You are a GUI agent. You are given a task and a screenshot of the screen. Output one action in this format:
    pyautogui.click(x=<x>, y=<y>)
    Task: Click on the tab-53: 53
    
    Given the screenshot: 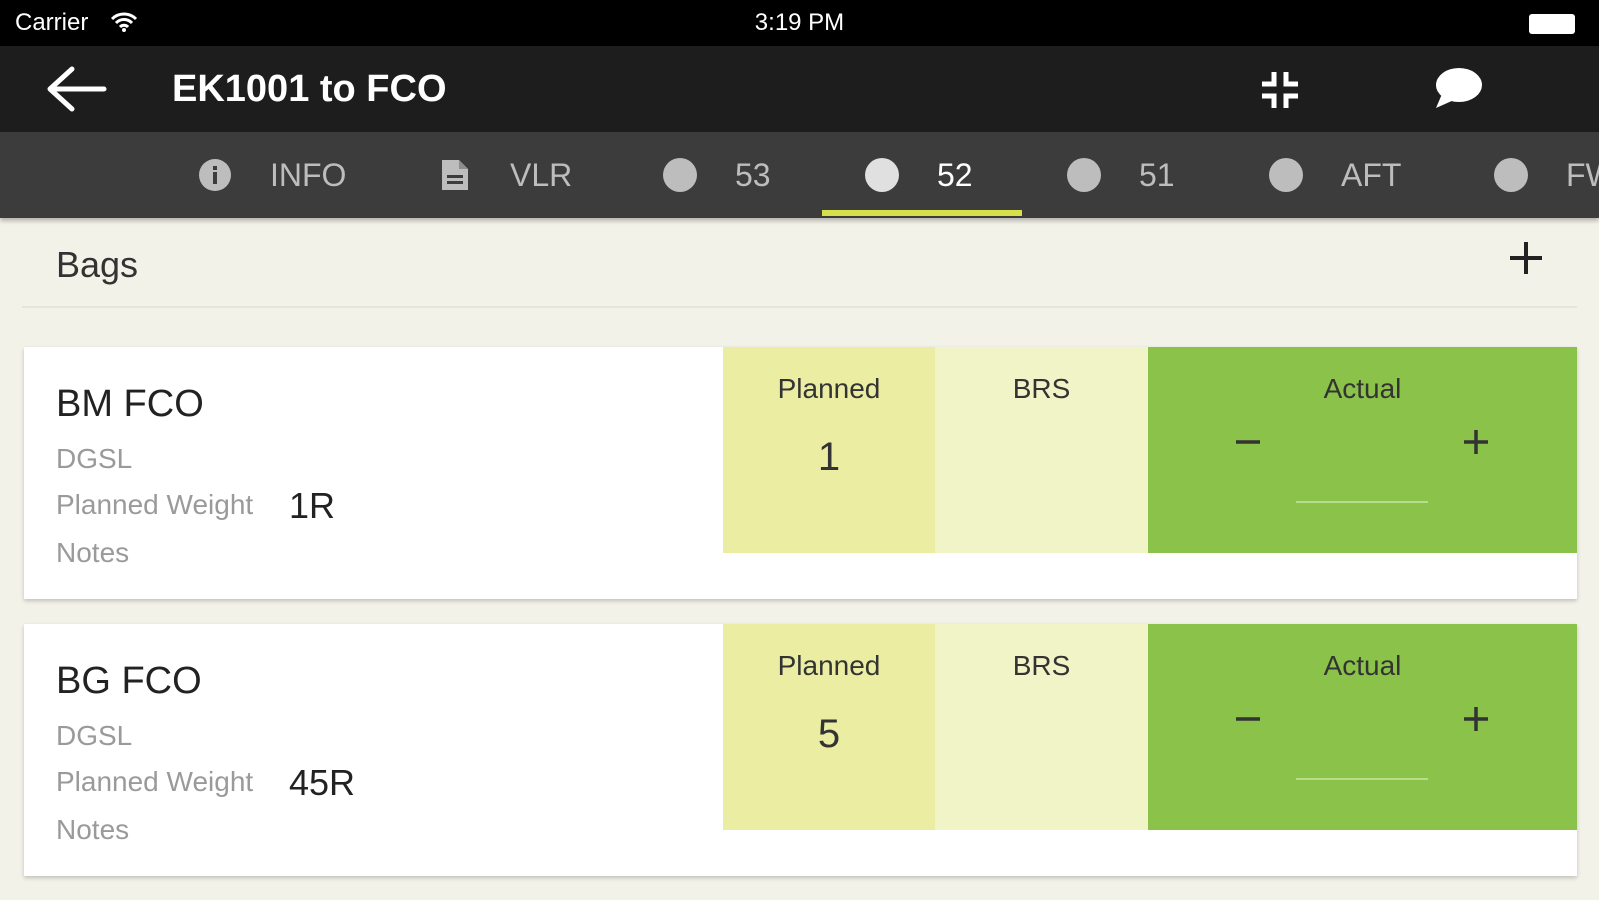 What is the action you would take?
    pyautogui.click(x=717, y=175)
    